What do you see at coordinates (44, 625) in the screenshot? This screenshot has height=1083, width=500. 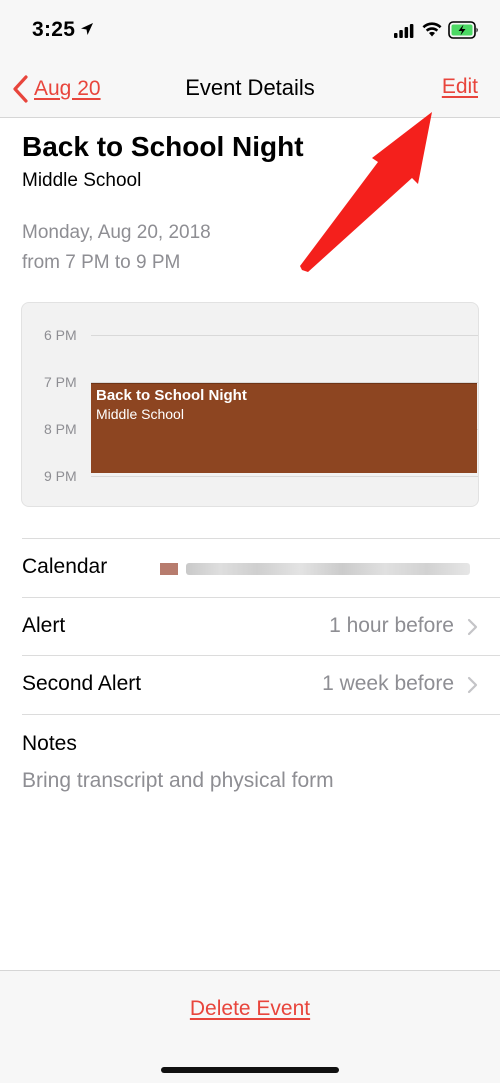 I see `alert-label: Alert` at bounding box center [44, 625].